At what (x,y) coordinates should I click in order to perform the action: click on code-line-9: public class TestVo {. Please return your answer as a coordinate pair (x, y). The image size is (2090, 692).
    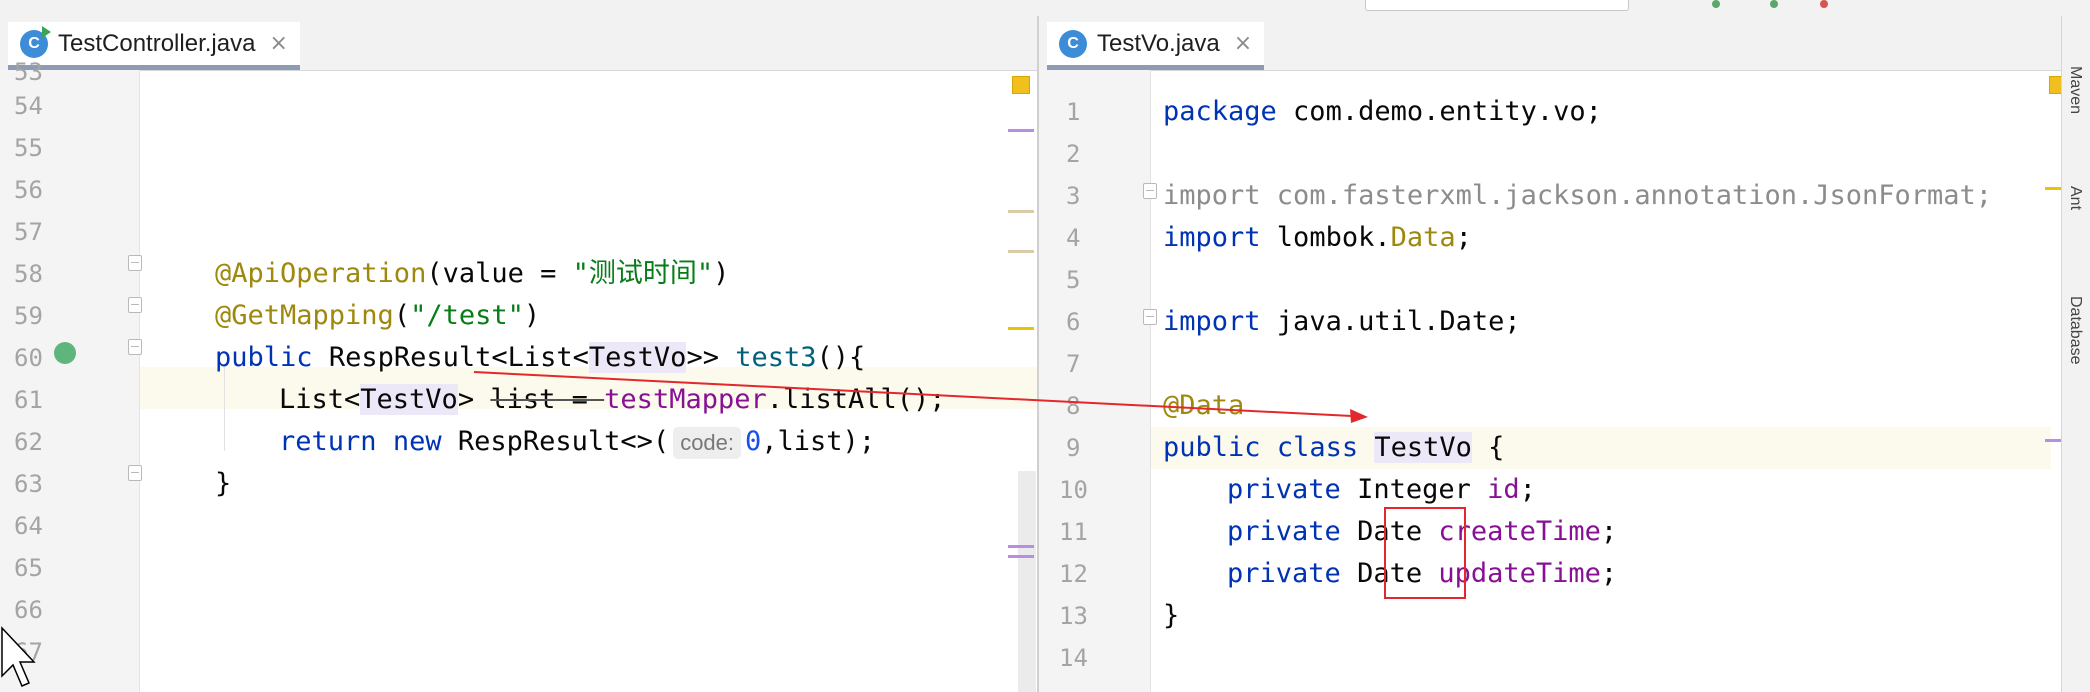
    Looking at the image, I should click on (1334, 447).